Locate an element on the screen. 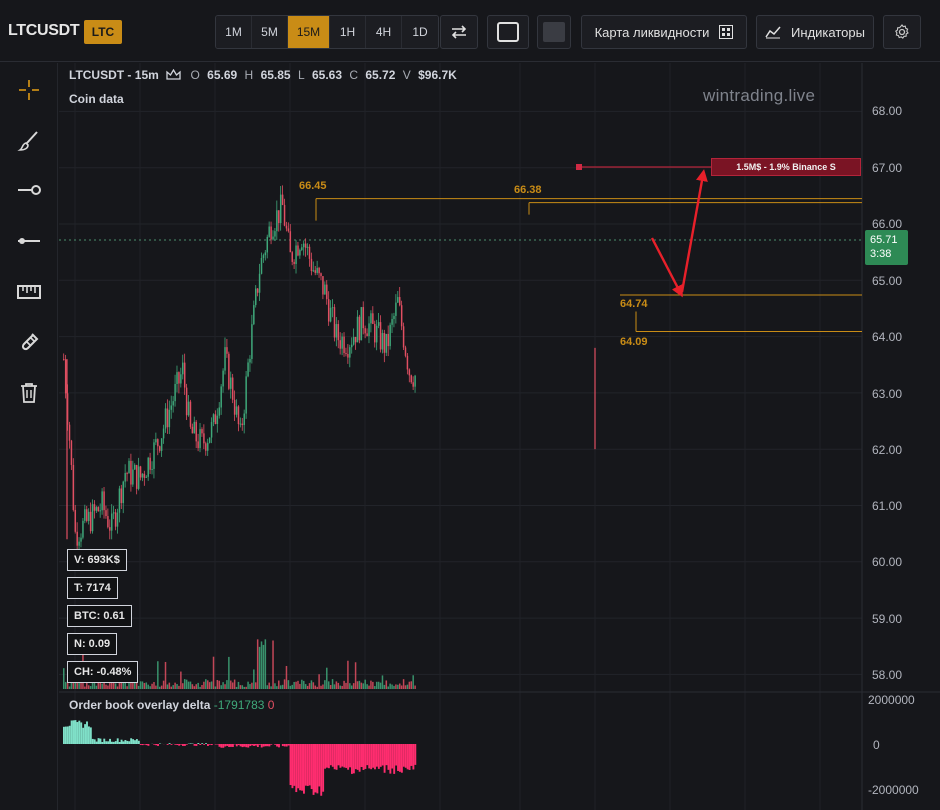 The width and height of the screenshot is (940, 810). background-style-button is located at coordinates (554, 32).